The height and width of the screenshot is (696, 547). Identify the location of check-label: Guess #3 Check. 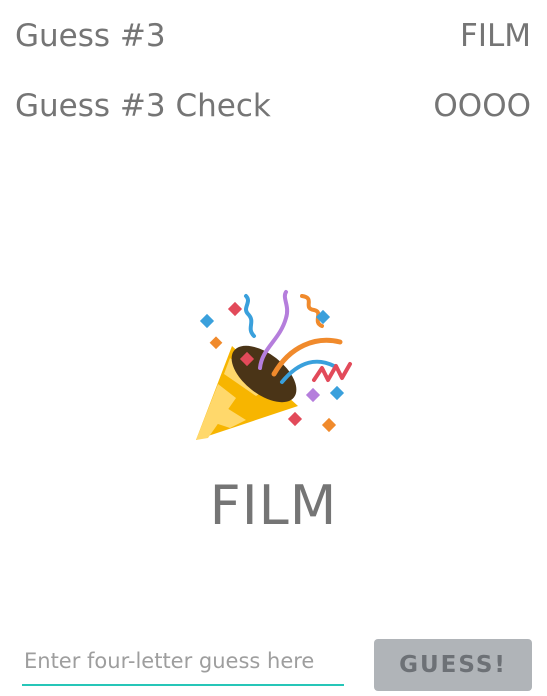
(143, 106).